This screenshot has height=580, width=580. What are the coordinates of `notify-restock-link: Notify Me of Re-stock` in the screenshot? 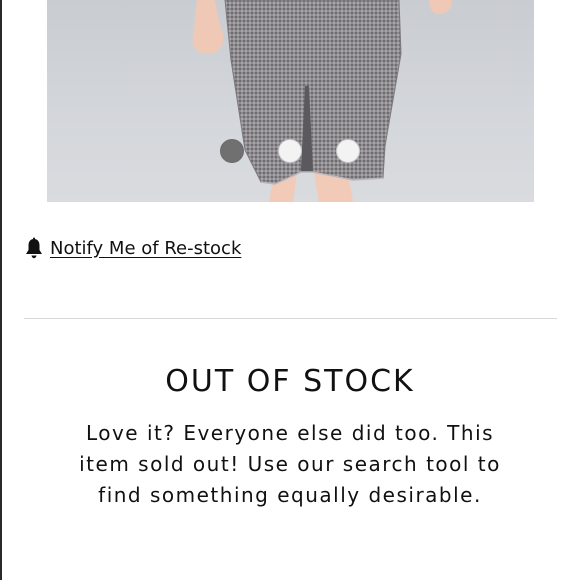 It's located at (145, 248).